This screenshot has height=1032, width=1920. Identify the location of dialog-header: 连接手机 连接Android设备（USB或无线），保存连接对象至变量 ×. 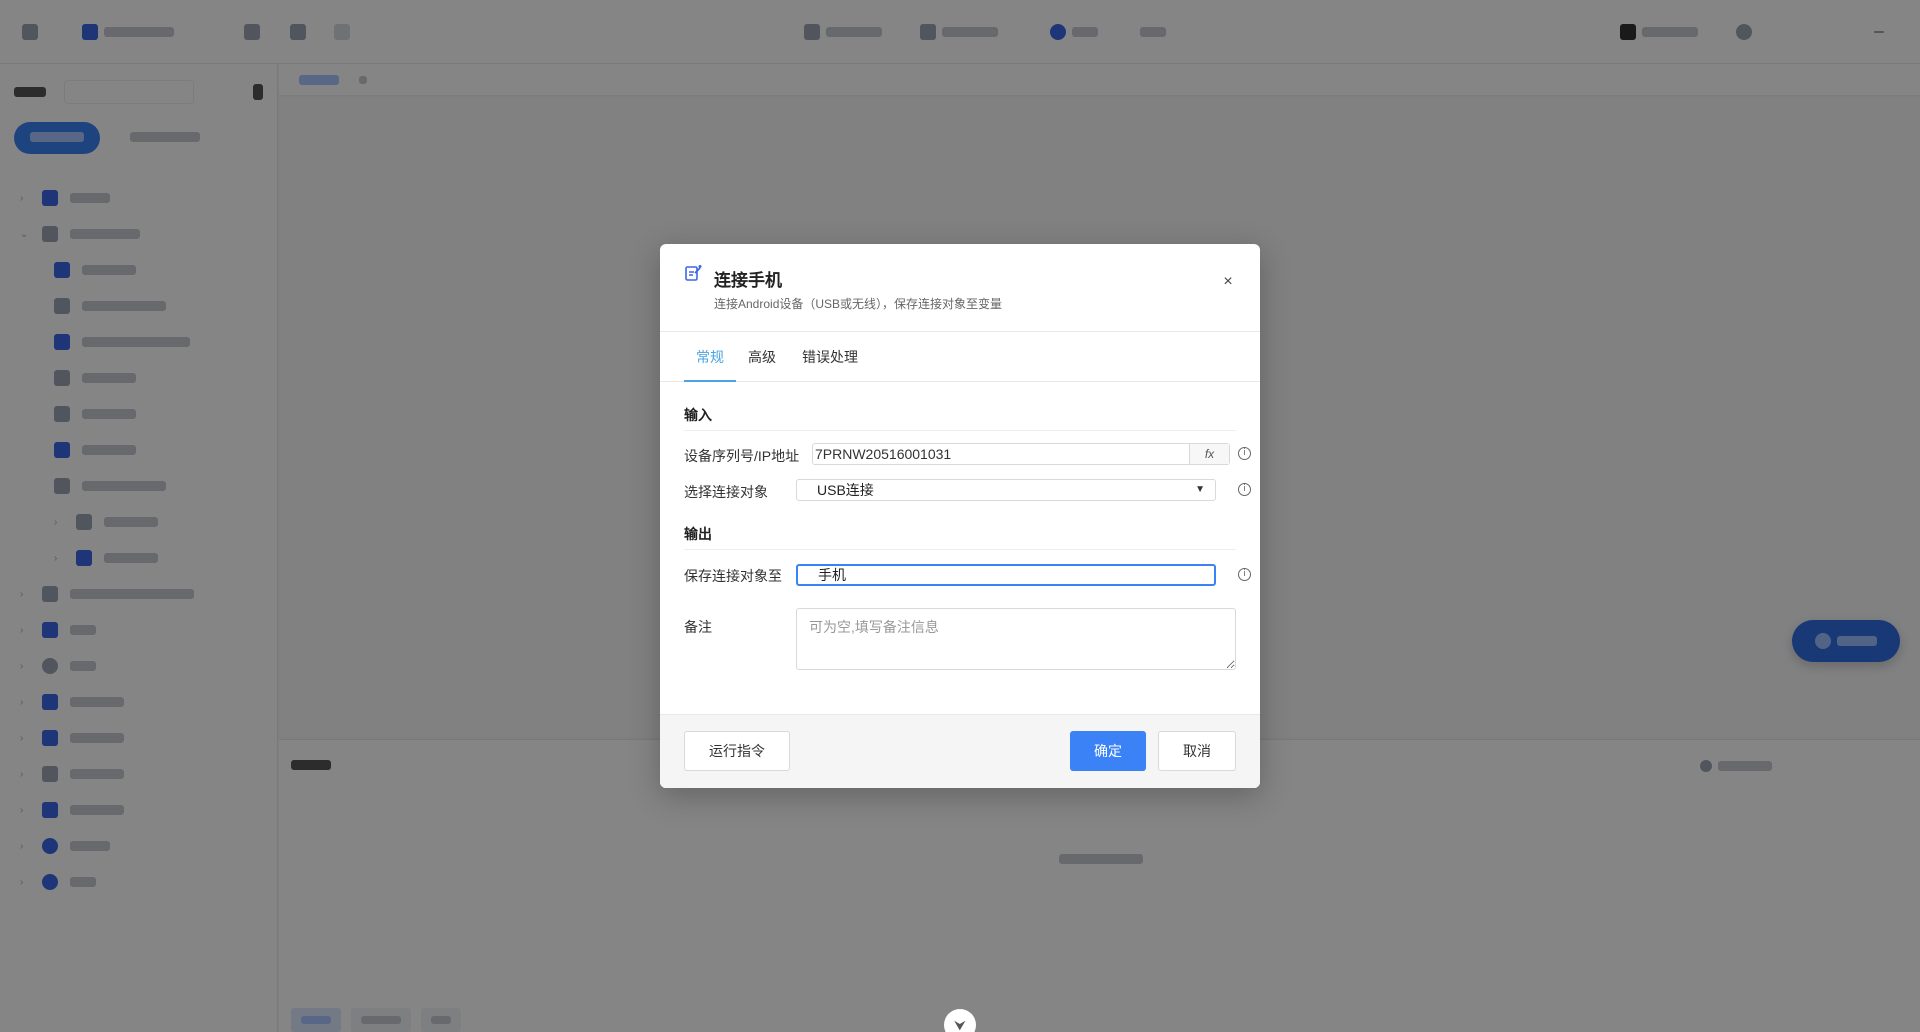
(960, 288).